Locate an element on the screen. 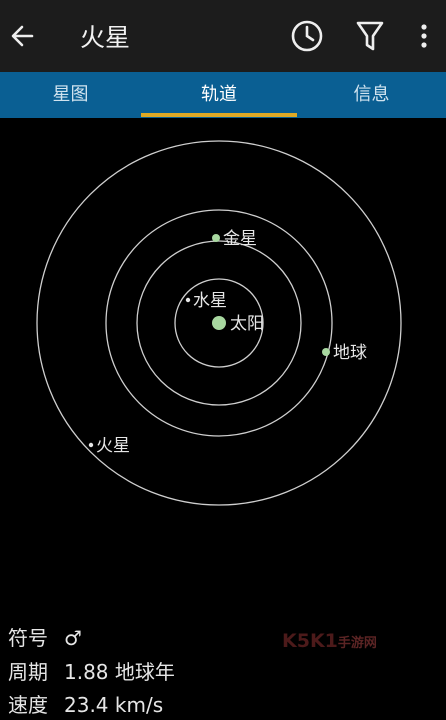 The height and width of the screenshot is (720, 446). mercury-label: 水星 is located at coordinates (210, 301).